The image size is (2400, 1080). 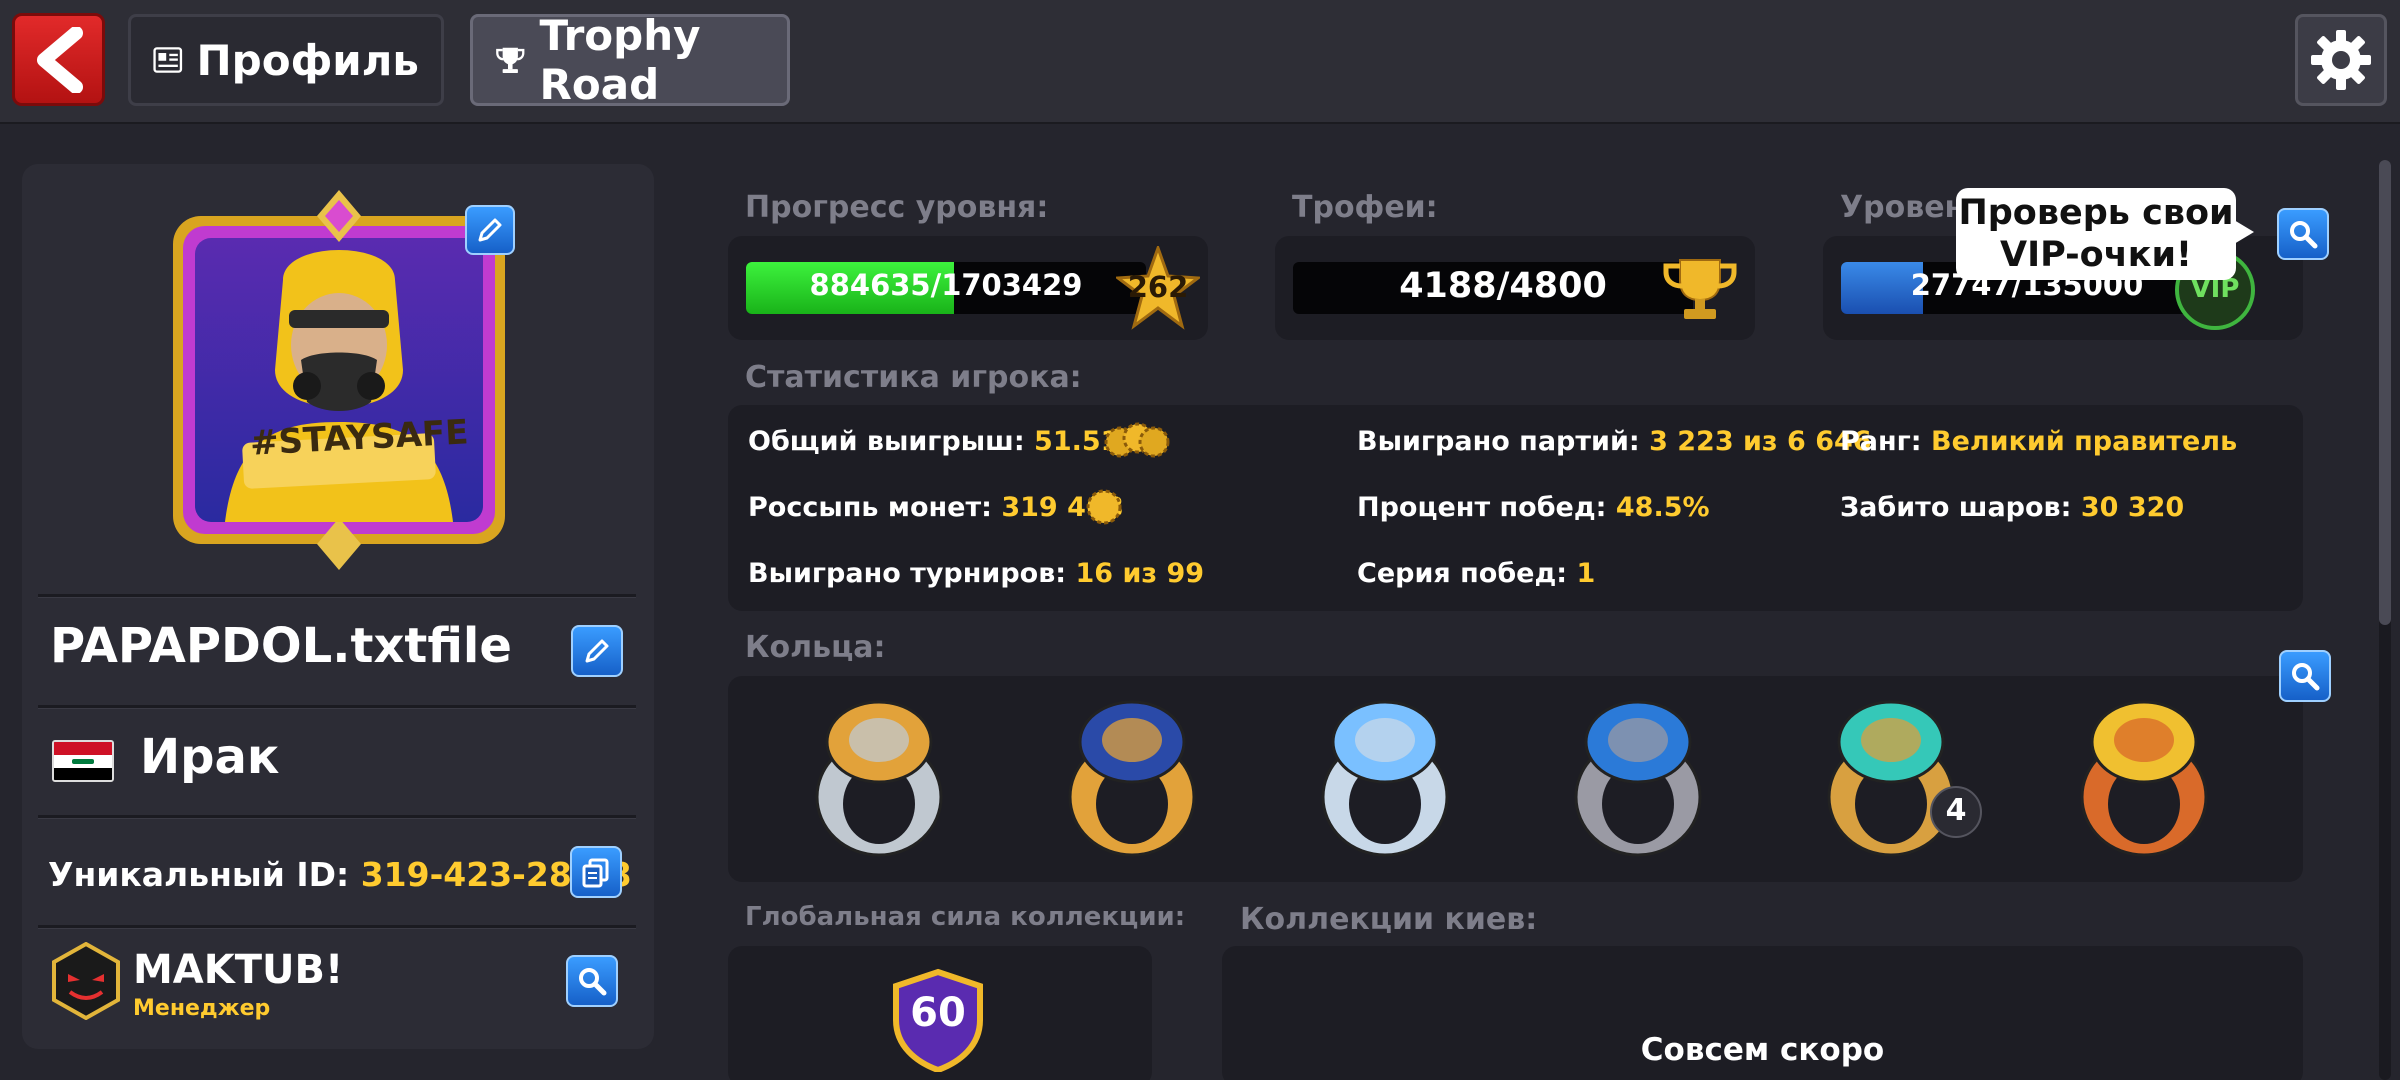 I want to click on copy-icon, so click(x=595, y=873).